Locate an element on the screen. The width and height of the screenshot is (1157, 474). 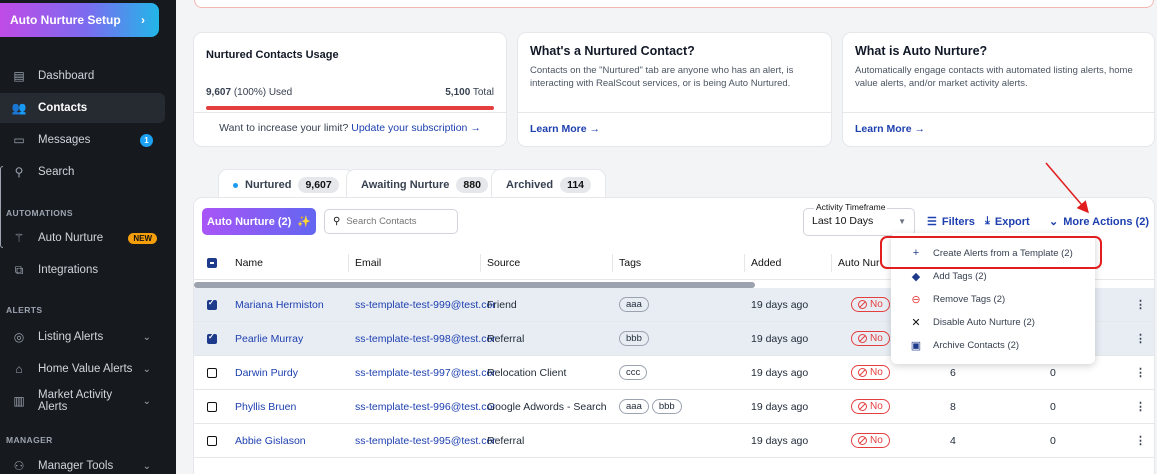
annotation-arrow is located at coordinates (1067, 188).